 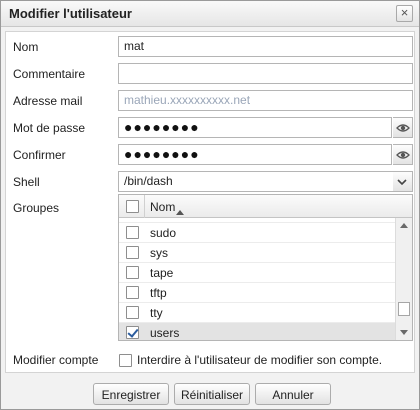 I want to click on dialog-titlebar: Modifier l'utilisateur ×, so click(x=210, y=14).